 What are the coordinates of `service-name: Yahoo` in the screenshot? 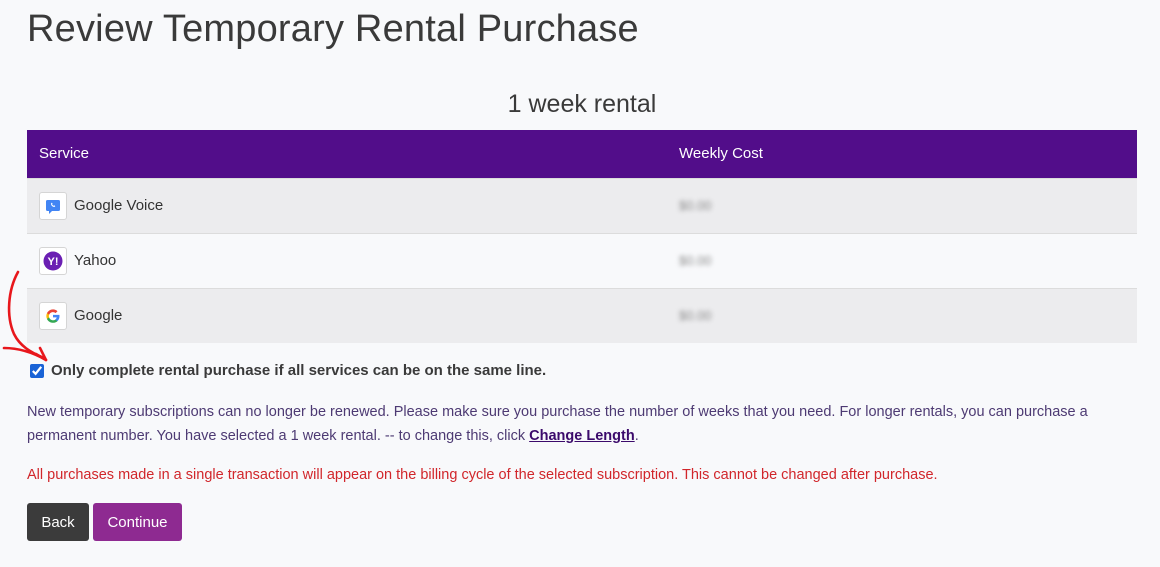 It's located at (95, 260).